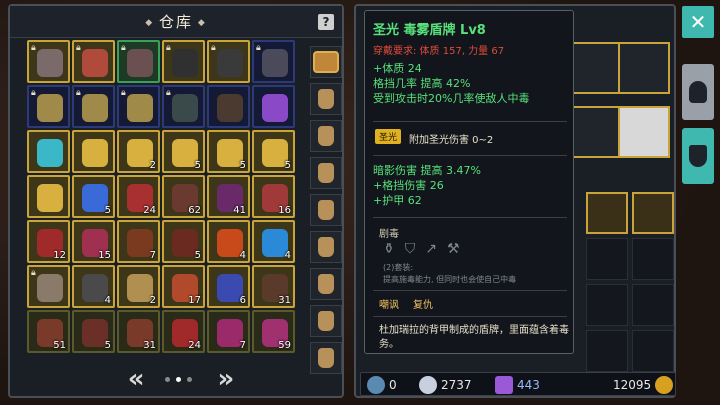 The height and width of the screenshot is (405, 720). What do you see at coordinates (389, 305) in the screenshot?
I see `skill-name: 嘲讽` at bounding box center [389, 305].